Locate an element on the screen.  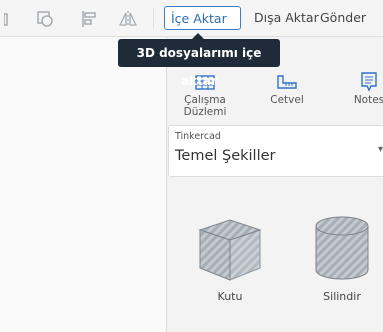
workplane-label-1: Çalışma is located at coordinates (205, 100).